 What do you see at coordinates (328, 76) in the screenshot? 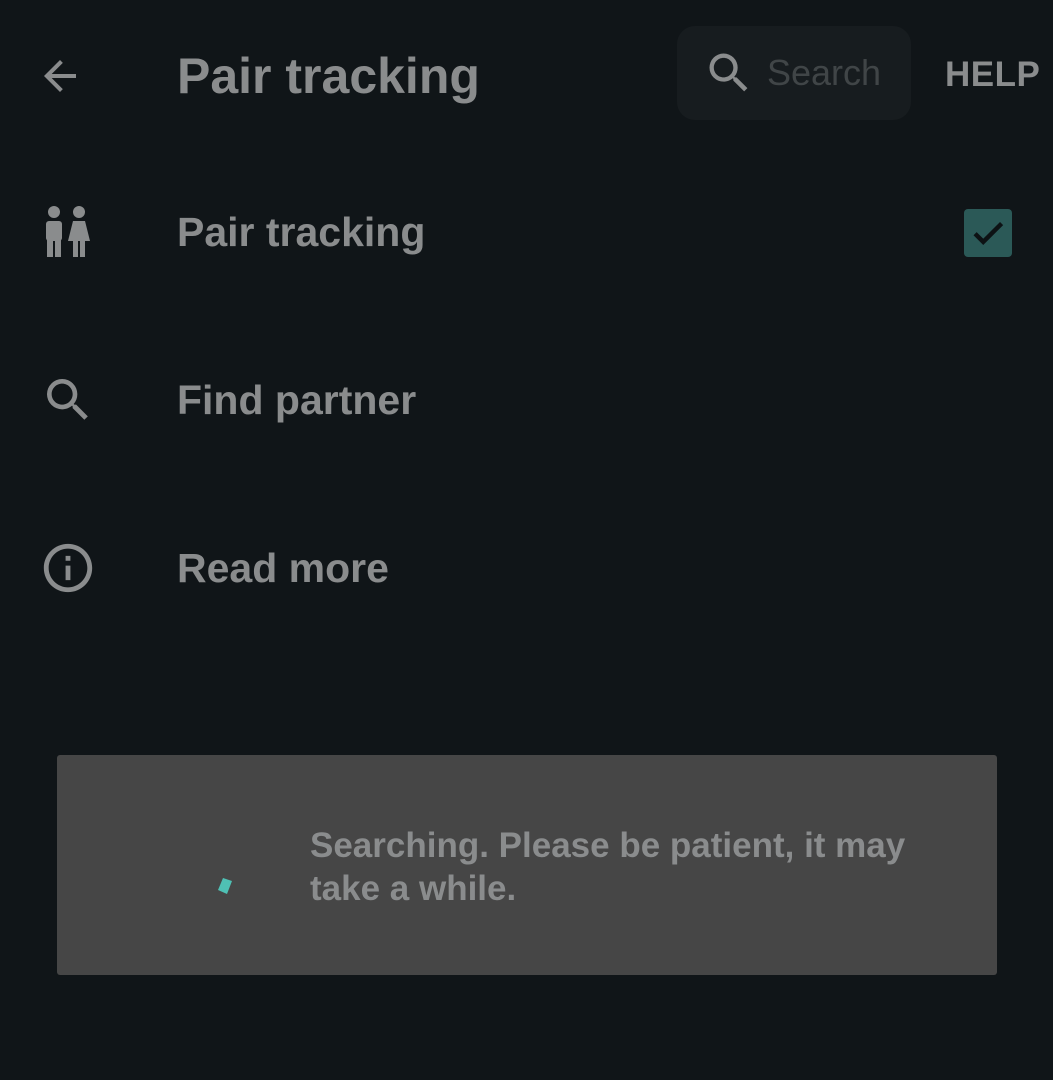
I see `page-title: Pair tracking` at bounding box center [328, 76].